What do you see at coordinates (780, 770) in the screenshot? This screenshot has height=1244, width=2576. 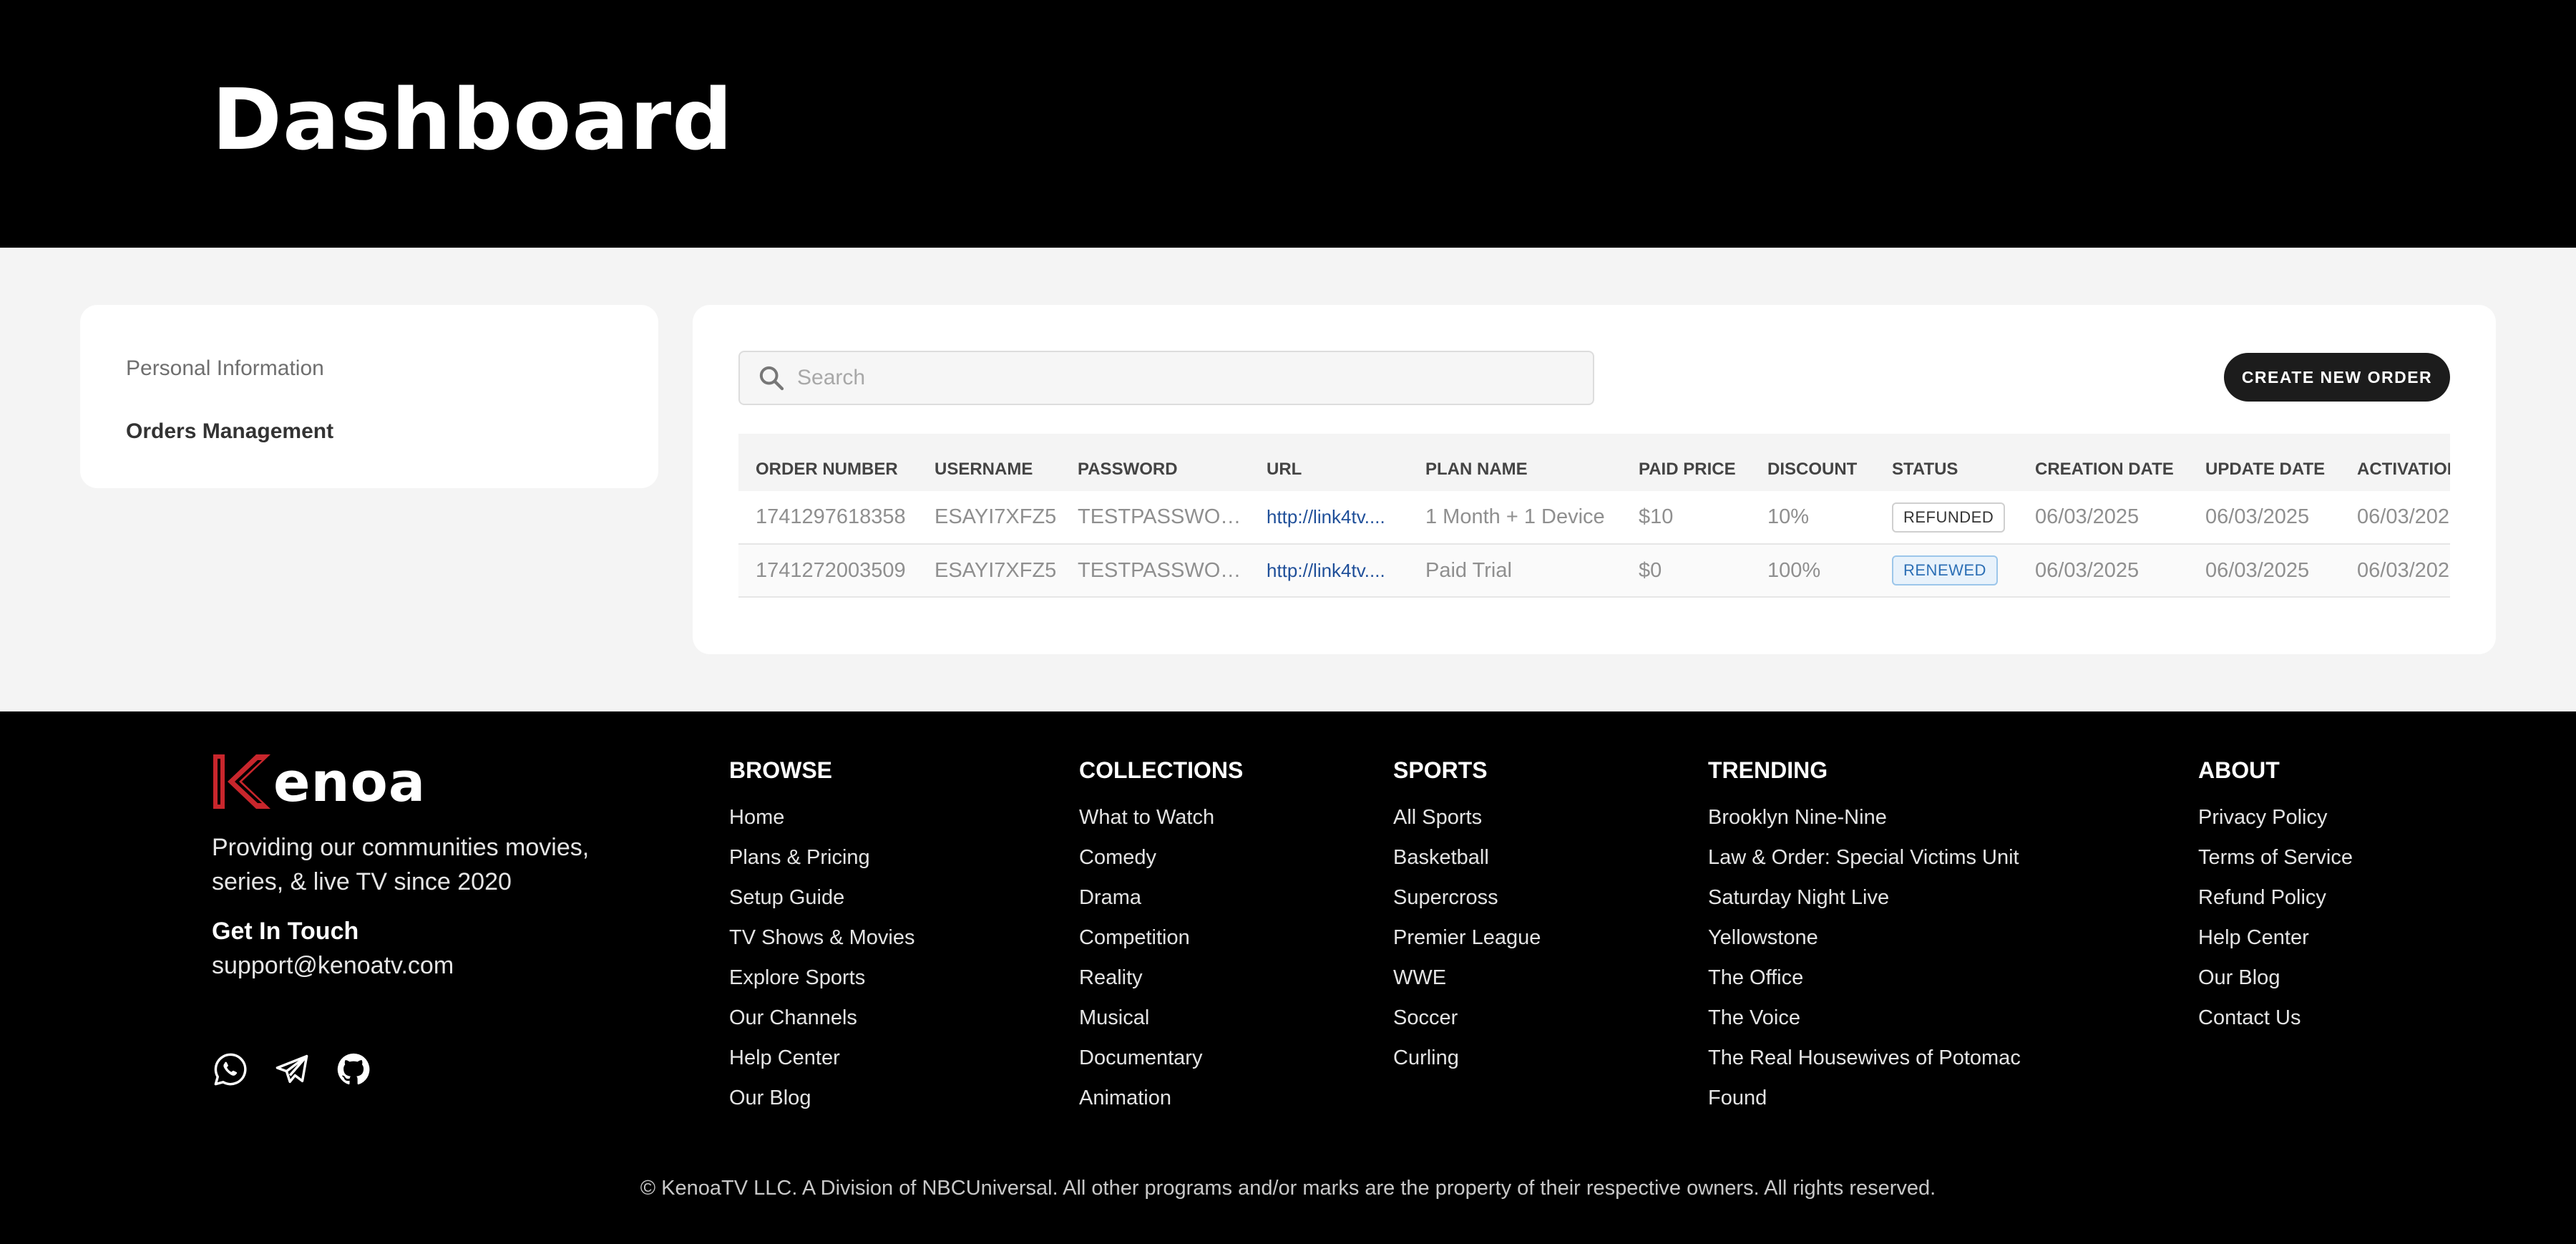 I see `footer-column-title: BROWSE` at bounding box center [780, 770].